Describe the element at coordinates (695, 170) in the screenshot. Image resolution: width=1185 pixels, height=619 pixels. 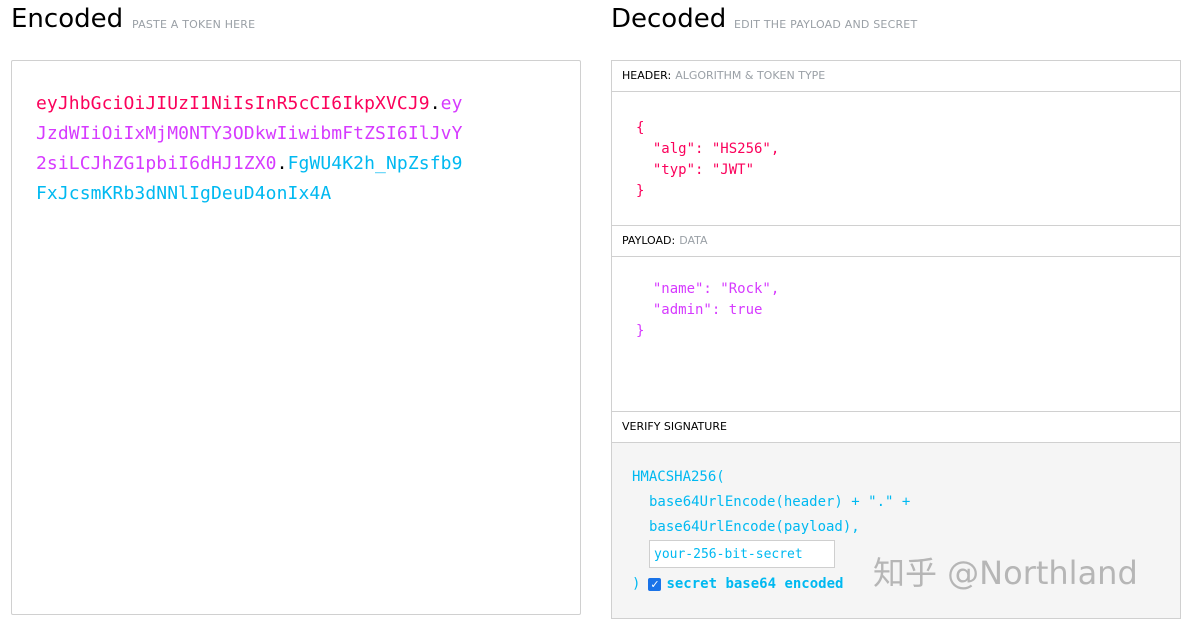
I see `header-json-line: "typ": "JWT"` at that location.